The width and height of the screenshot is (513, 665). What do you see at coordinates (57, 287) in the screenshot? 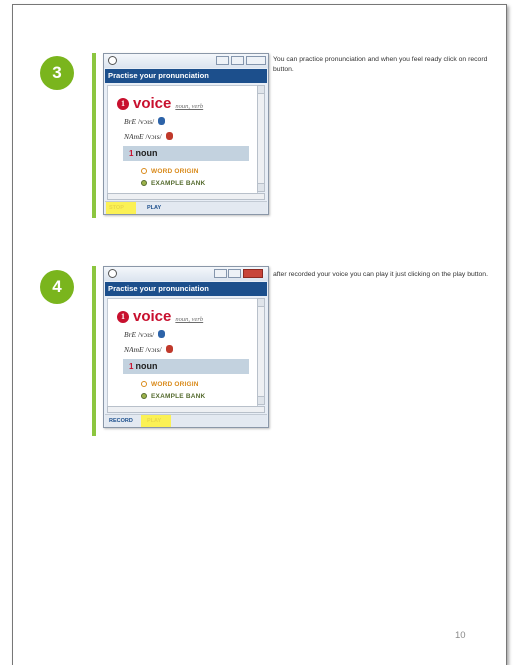
I see `step-badge: 4` at bounding box center [57, 287].